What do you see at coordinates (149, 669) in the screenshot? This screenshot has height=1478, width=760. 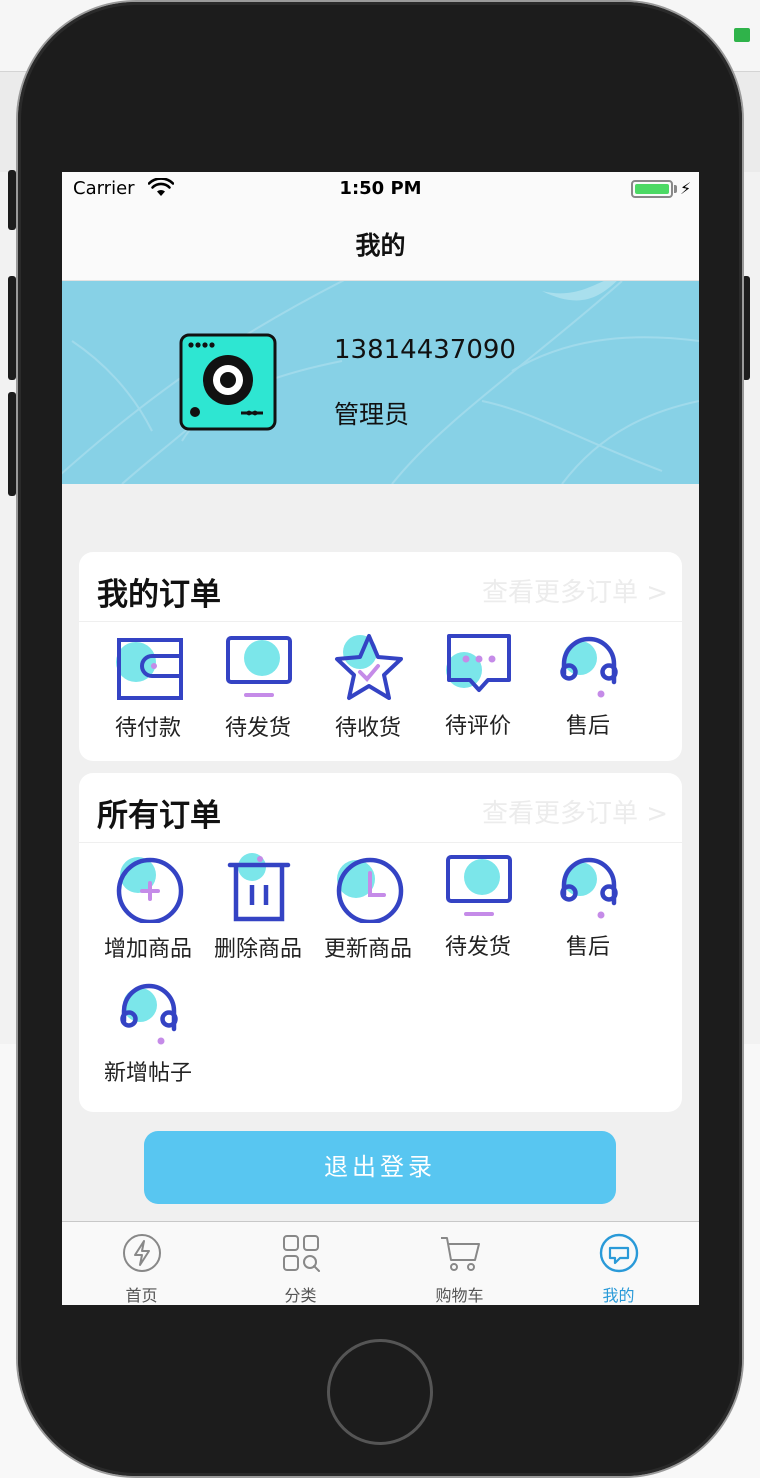 I see `wallet-icon` at bounding box center [149, 669].